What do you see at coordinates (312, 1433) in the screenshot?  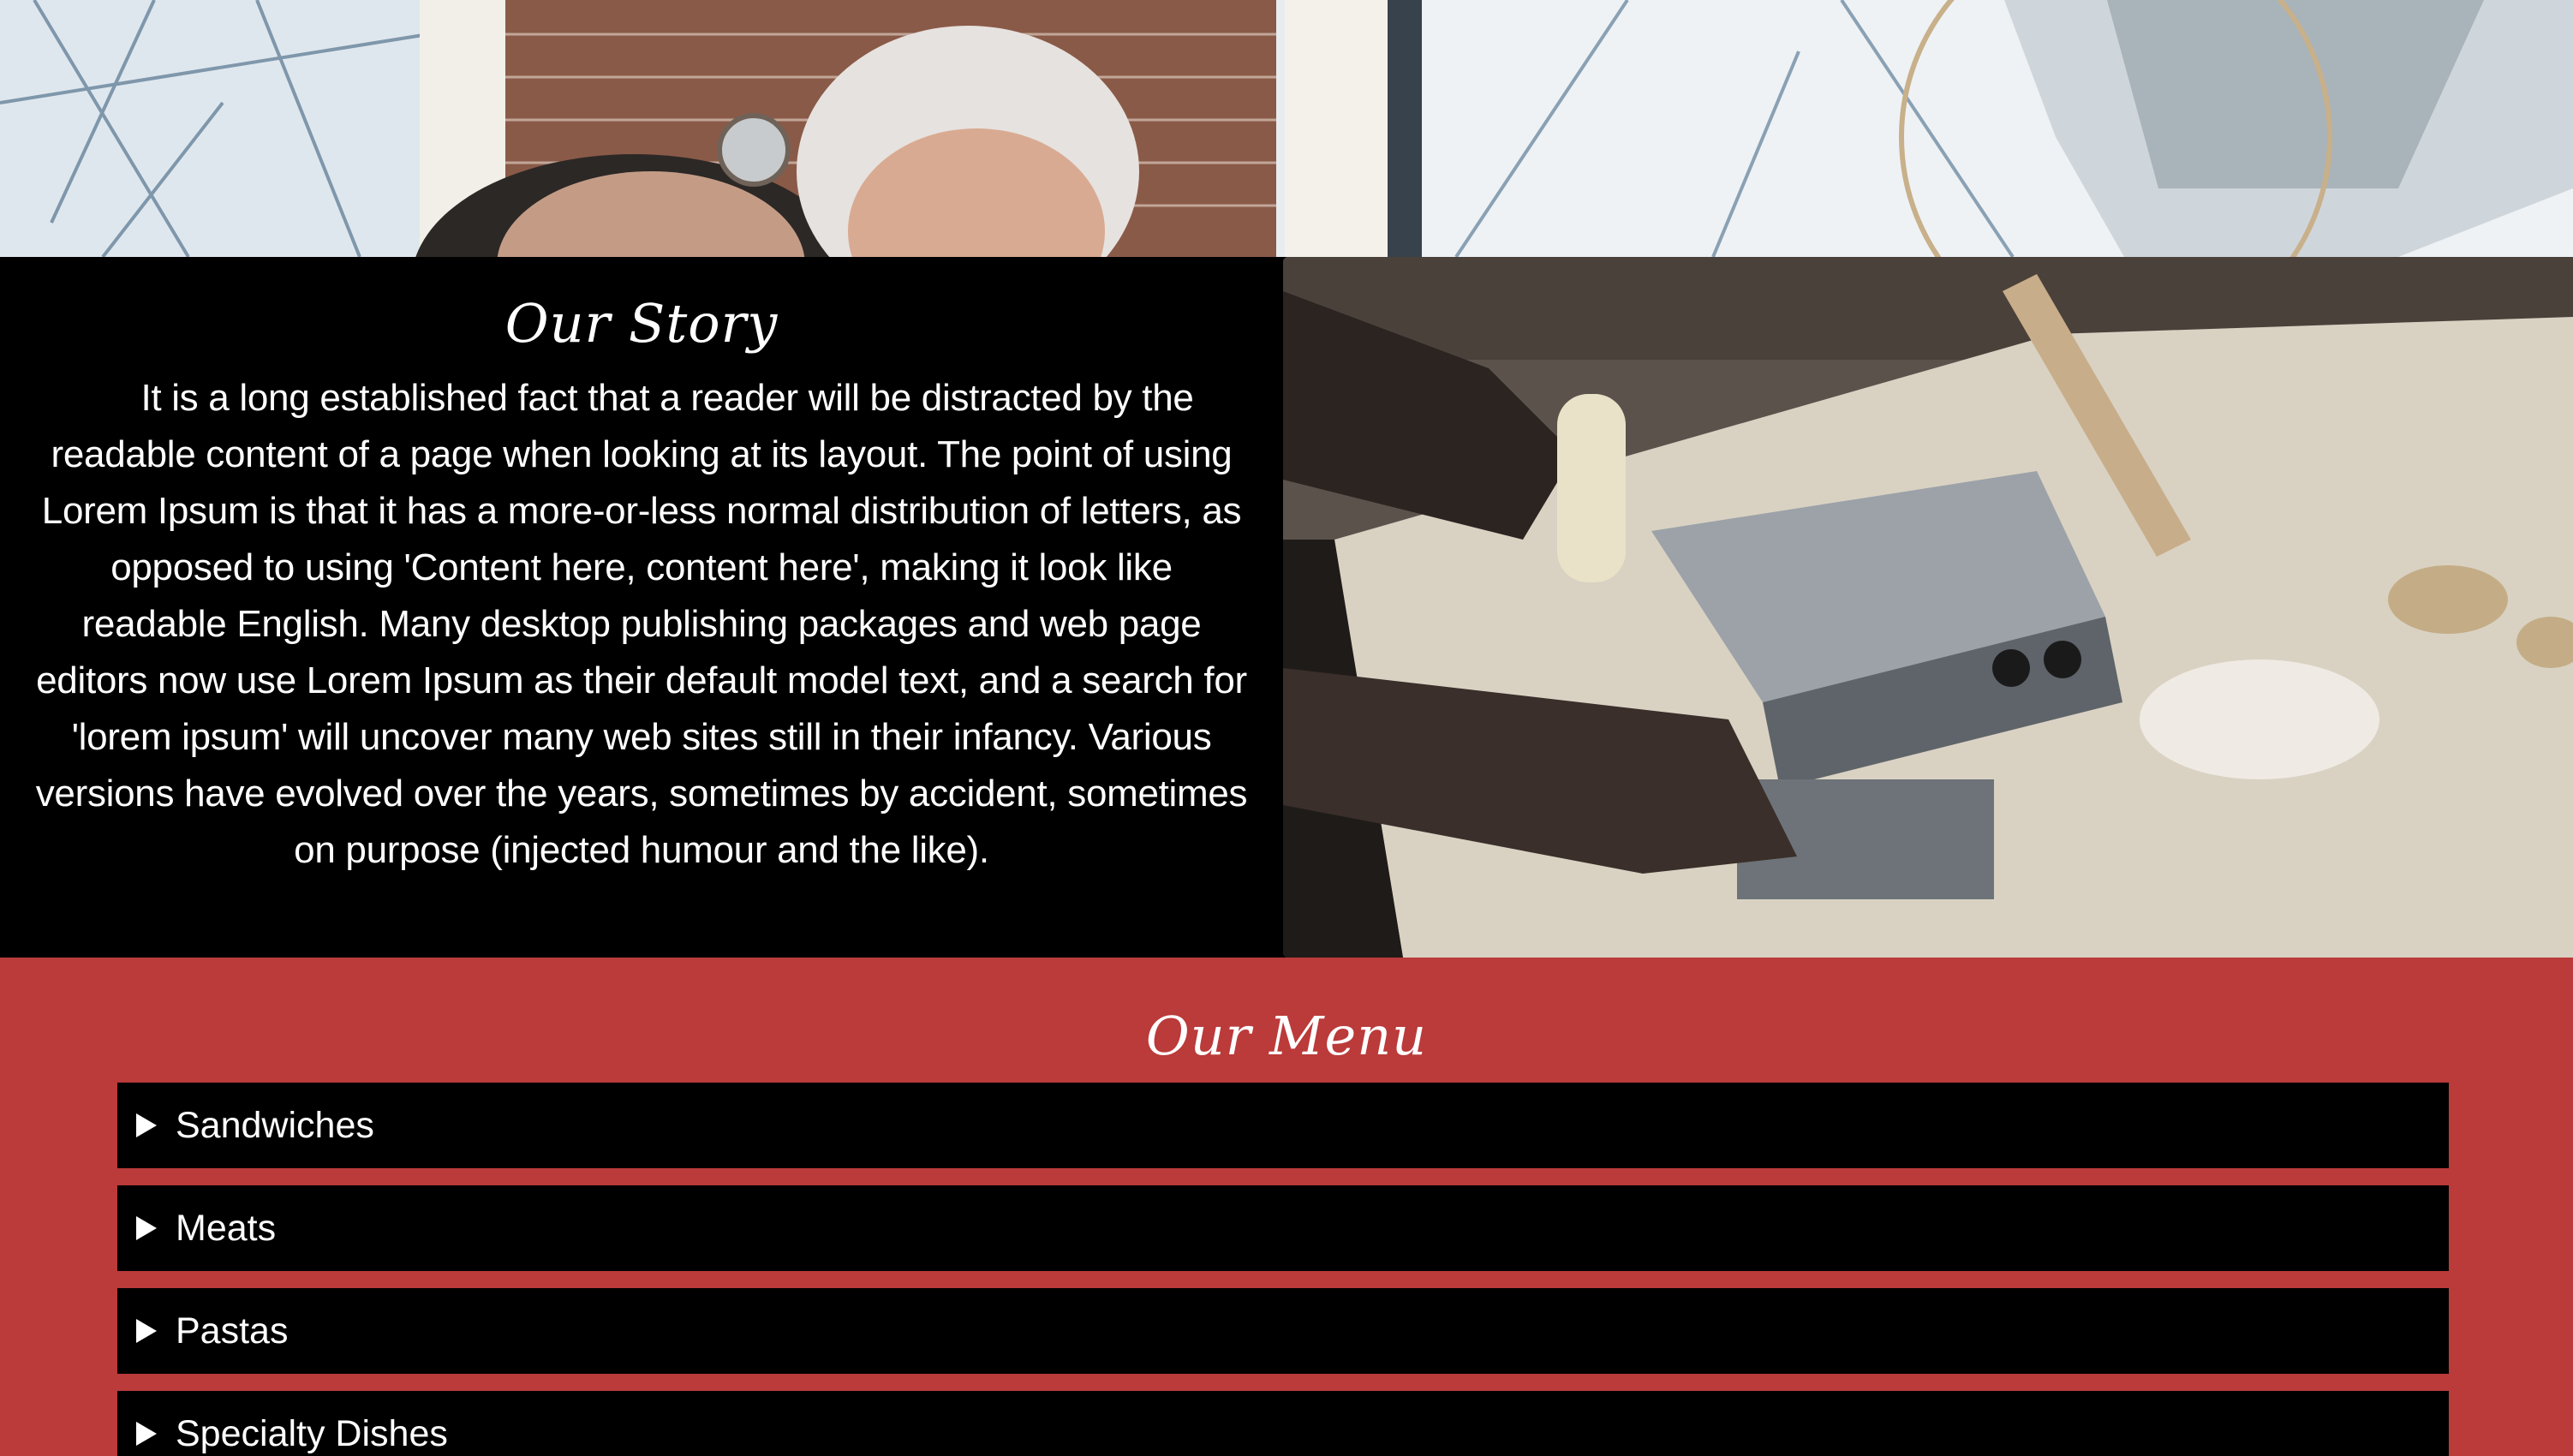 I see `menu-item-label: Specialty Dishes` at bounding box center [312, 1433].